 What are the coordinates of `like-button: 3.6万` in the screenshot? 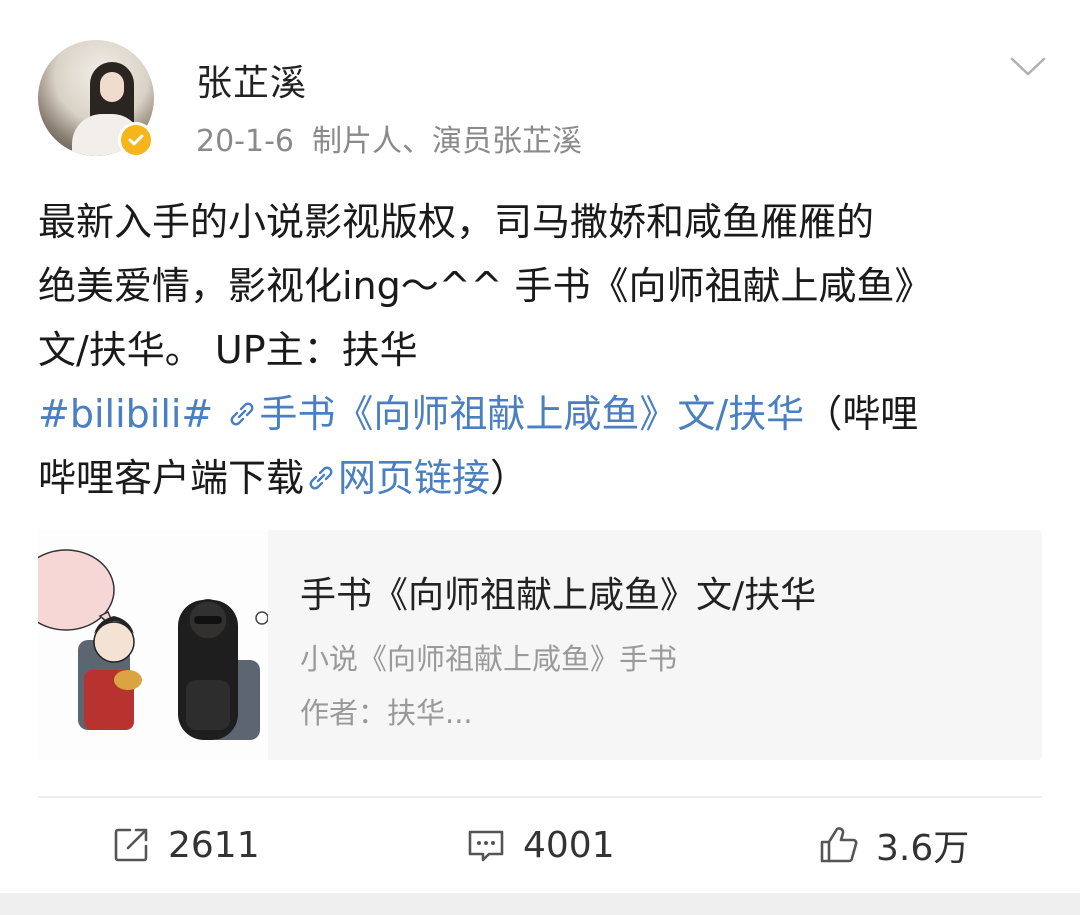 It's located at (893, 845).